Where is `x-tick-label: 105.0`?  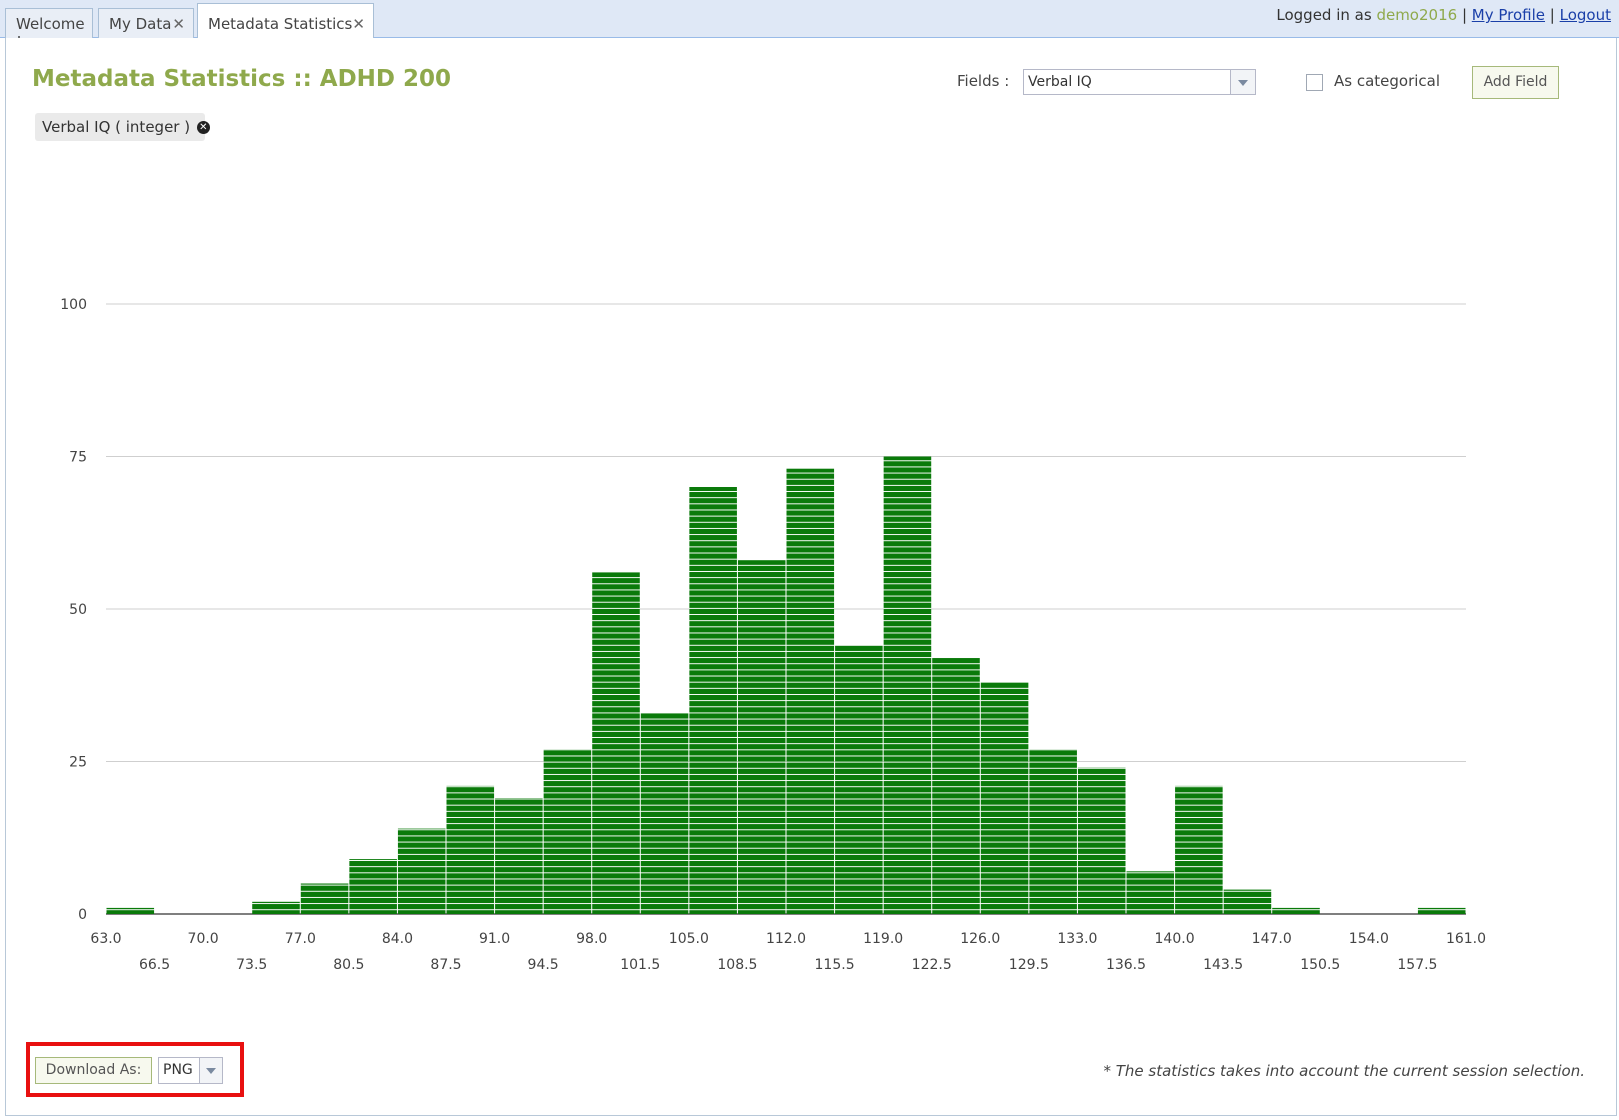 x-tick-label: 105.0 is located at coordinates (689, 939).